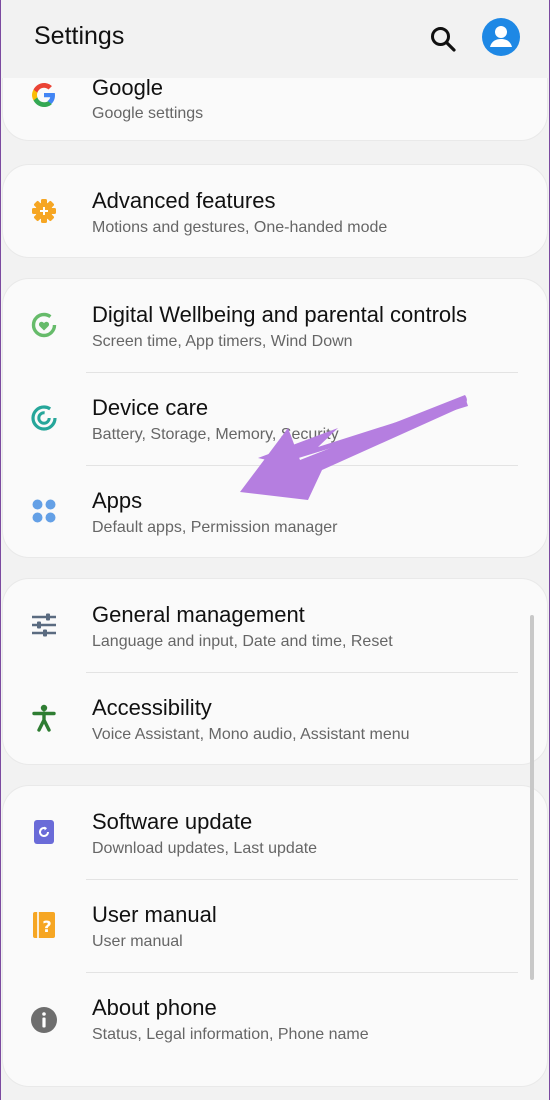 The width and height of the screenshot is (550, 1100). I want to click on settings-item-label: About phone, so click(154, 1007).